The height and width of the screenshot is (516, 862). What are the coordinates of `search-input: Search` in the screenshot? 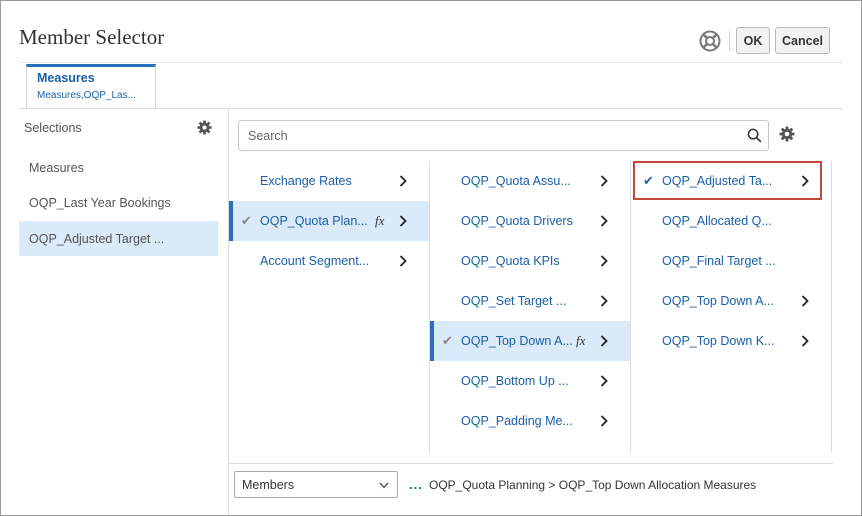 It's located at (503, 135).